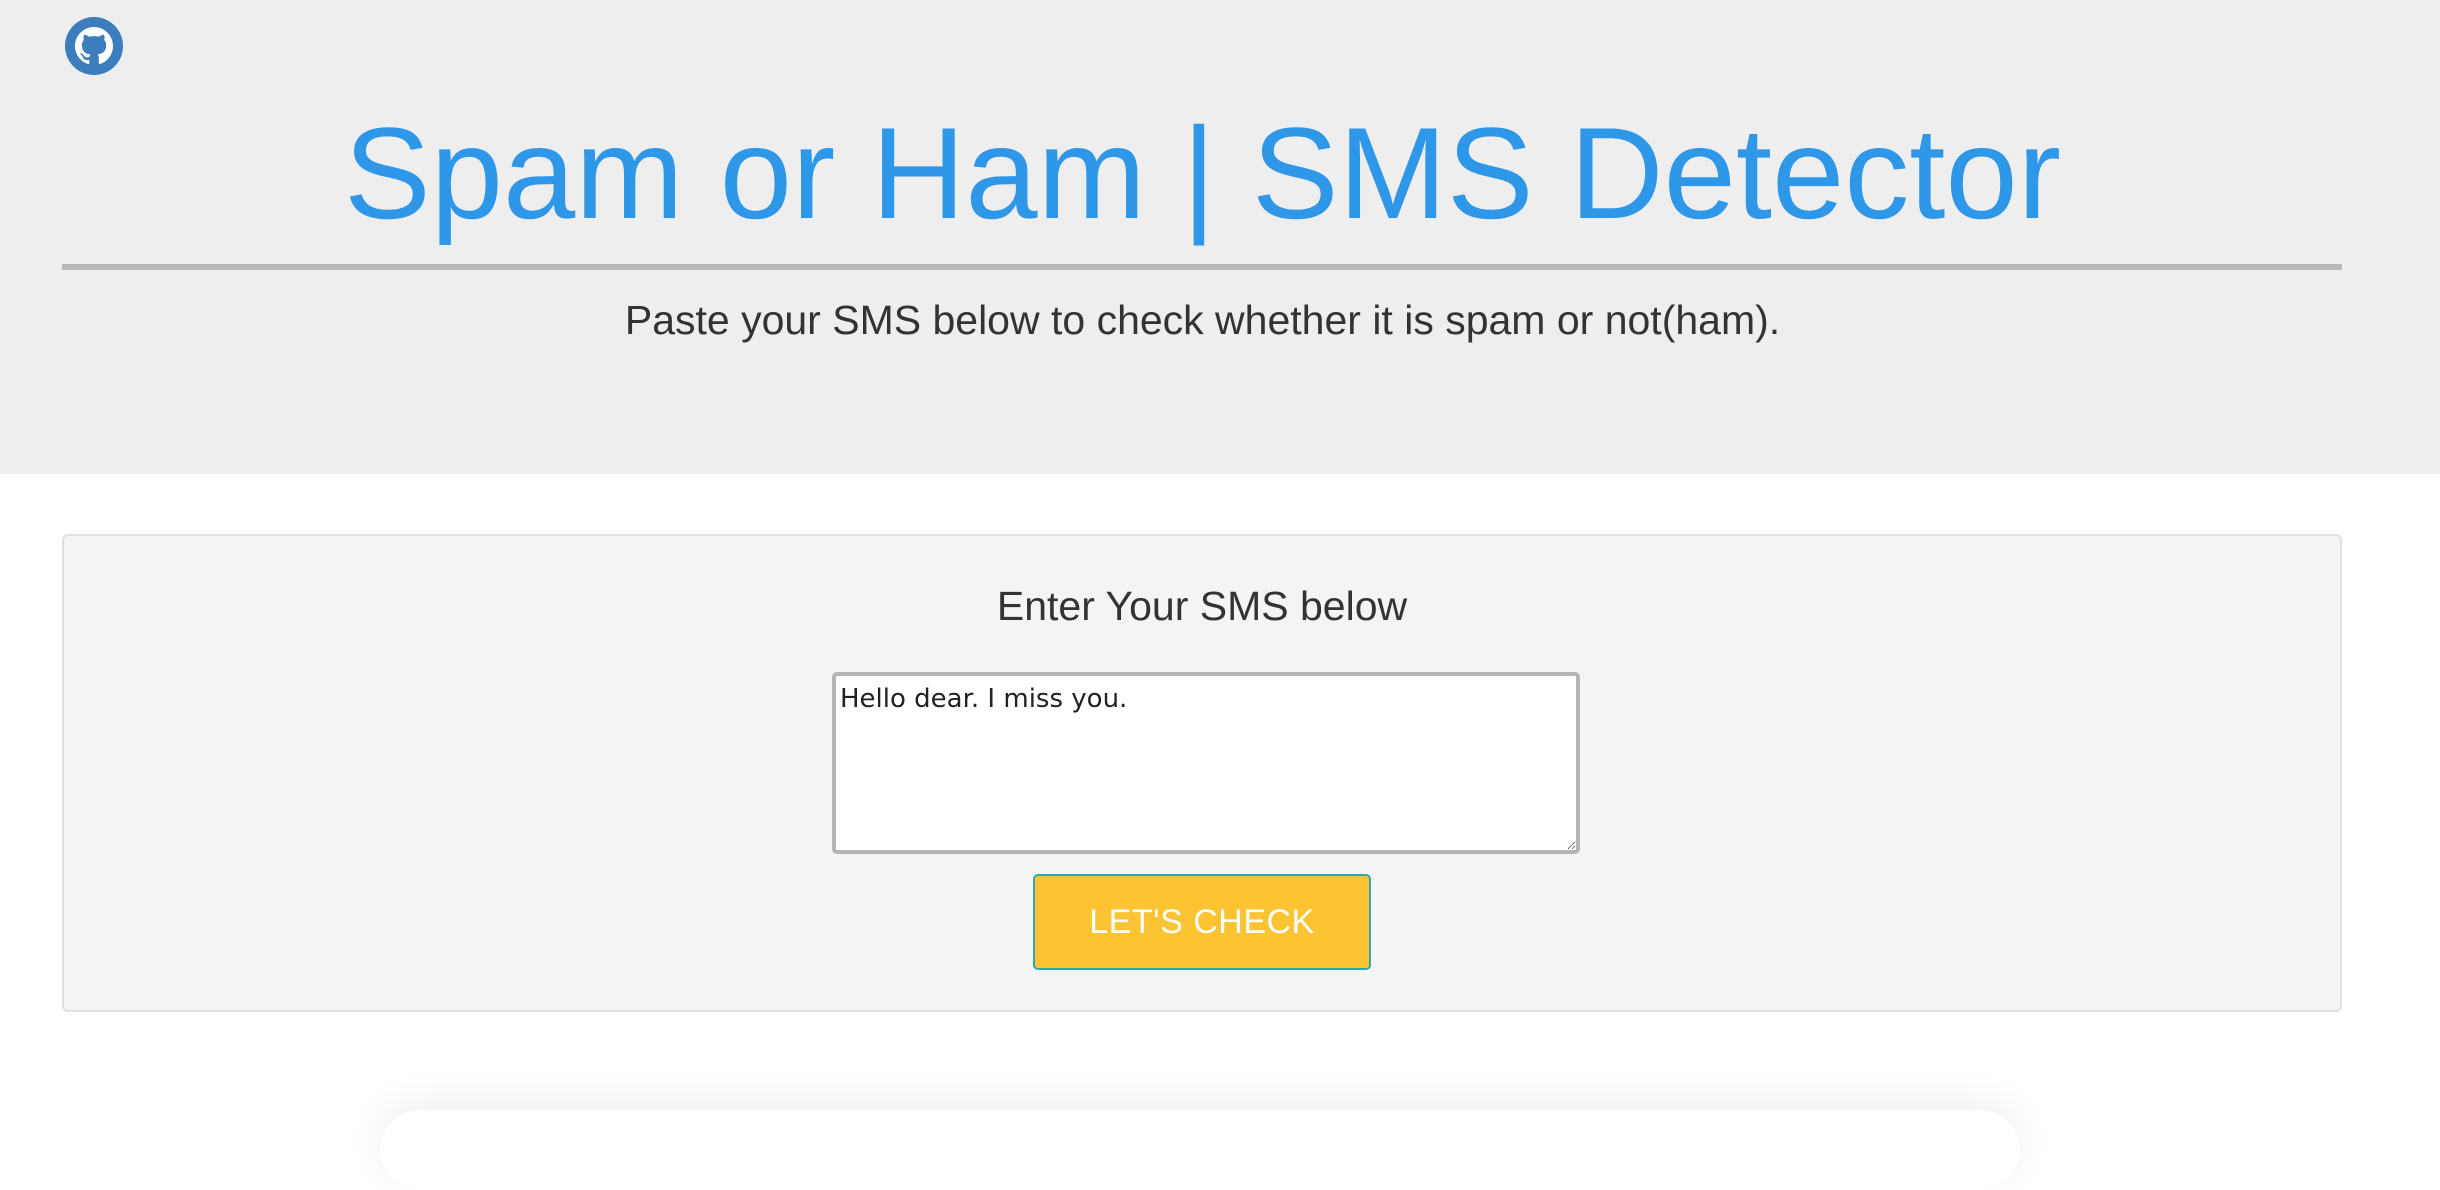 The image size is (2440, 1190). What do you see at coordinates (1200, 1150) in the screenshot?
I see `bottom-card-shadow` at bounding box center [1200, 1150].